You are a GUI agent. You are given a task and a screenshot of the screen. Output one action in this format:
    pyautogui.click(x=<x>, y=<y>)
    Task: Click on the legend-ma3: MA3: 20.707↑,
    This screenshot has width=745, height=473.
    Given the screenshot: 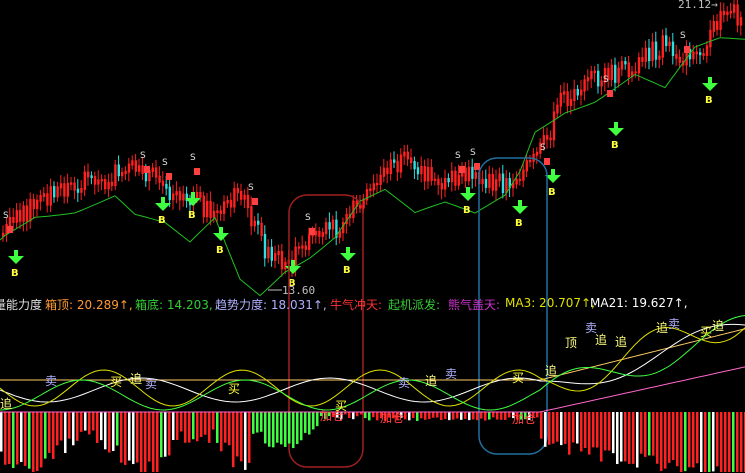 What is the action you would take?
    pyautogui.click(x=550, y=303)
    